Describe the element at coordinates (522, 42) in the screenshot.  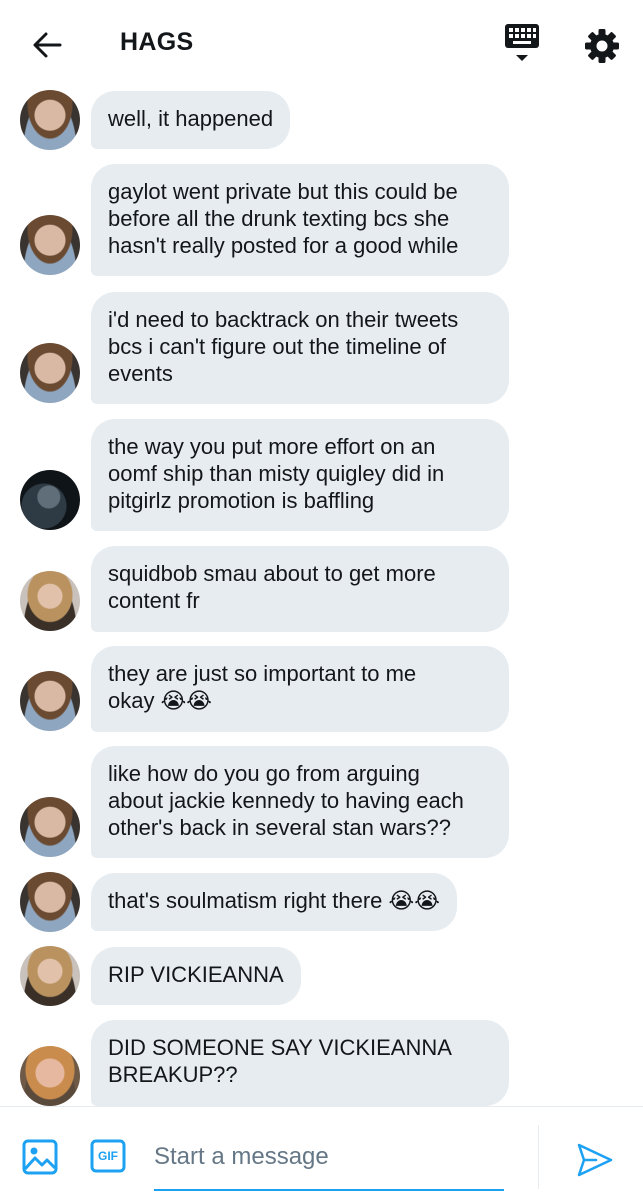
I see `keyboard-icon` at that location.